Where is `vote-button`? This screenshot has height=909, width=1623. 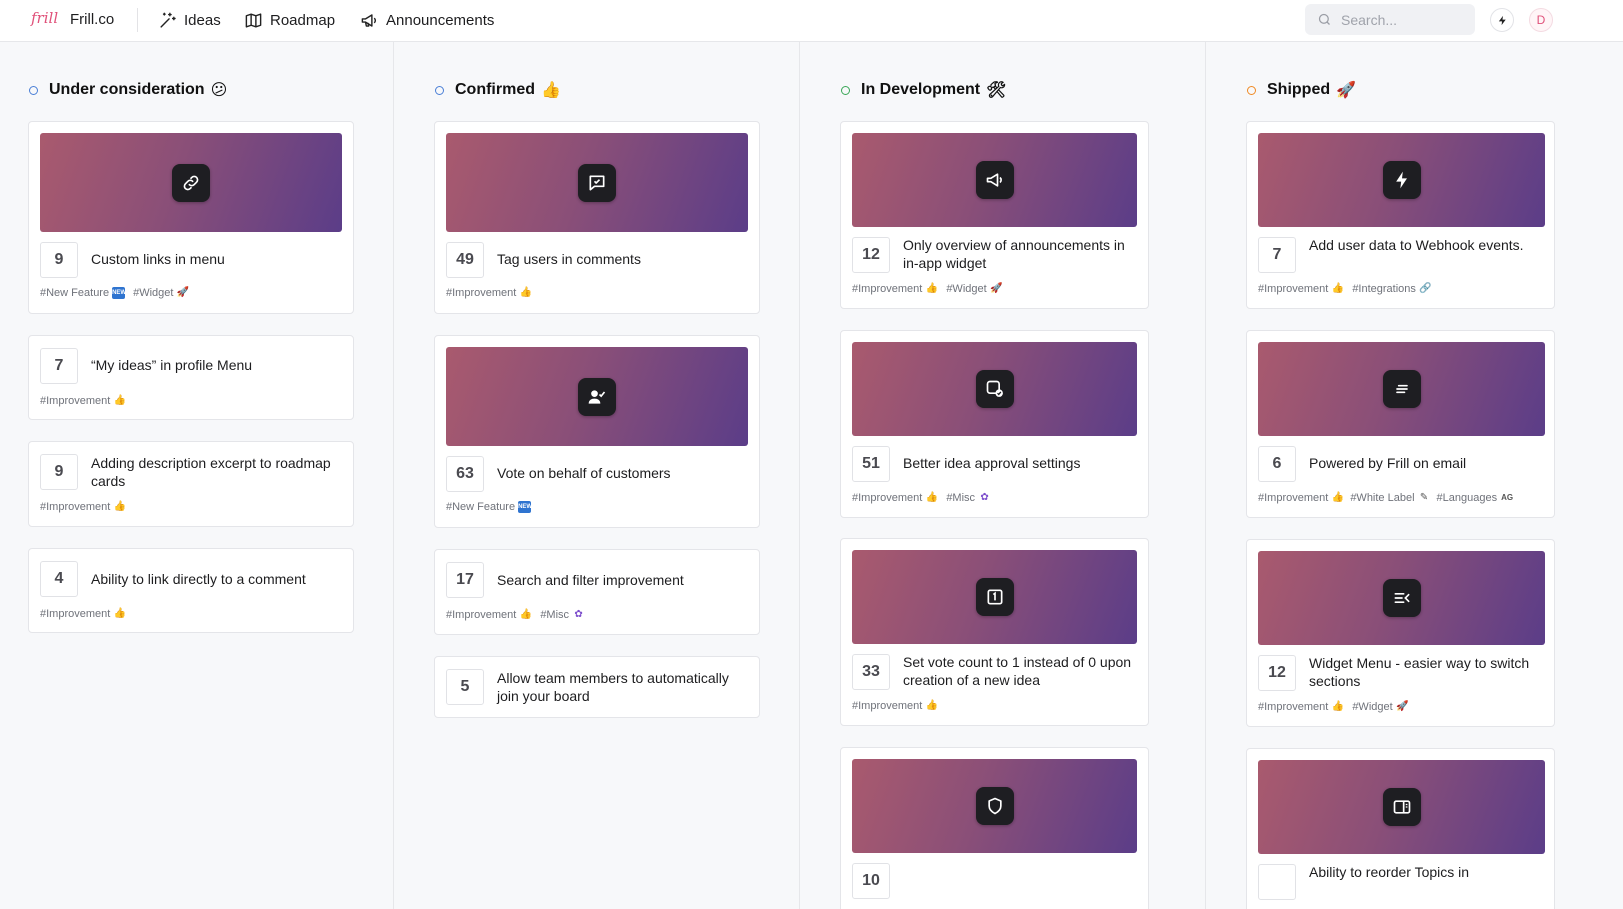
vote-button is located at coordinates (1277, 882).